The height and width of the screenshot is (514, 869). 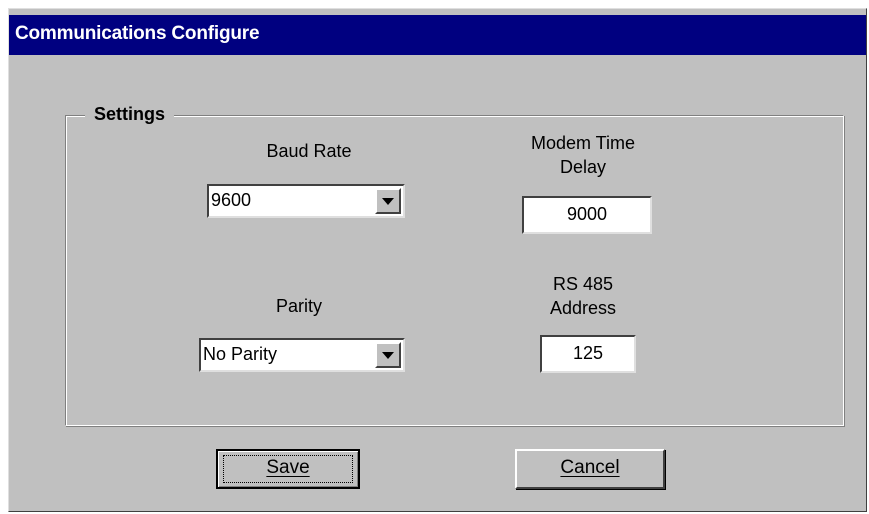 I want to click on baud-rate-label-text: Baud Rate, so click(x=309, y=151).